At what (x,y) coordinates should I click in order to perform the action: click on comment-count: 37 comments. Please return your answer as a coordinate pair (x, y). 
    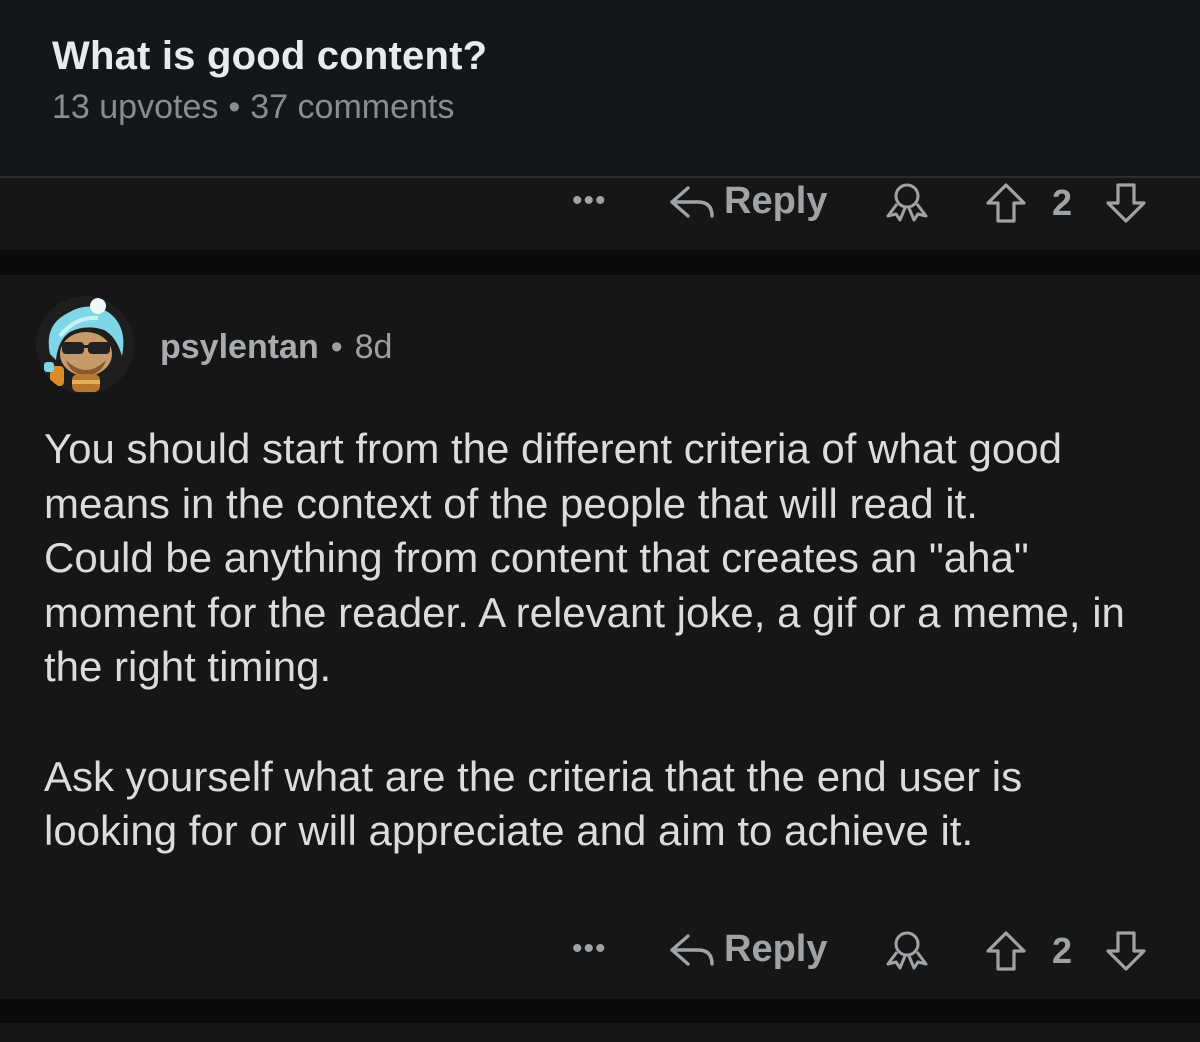
    Looking at the image, I should click on (352, 107).